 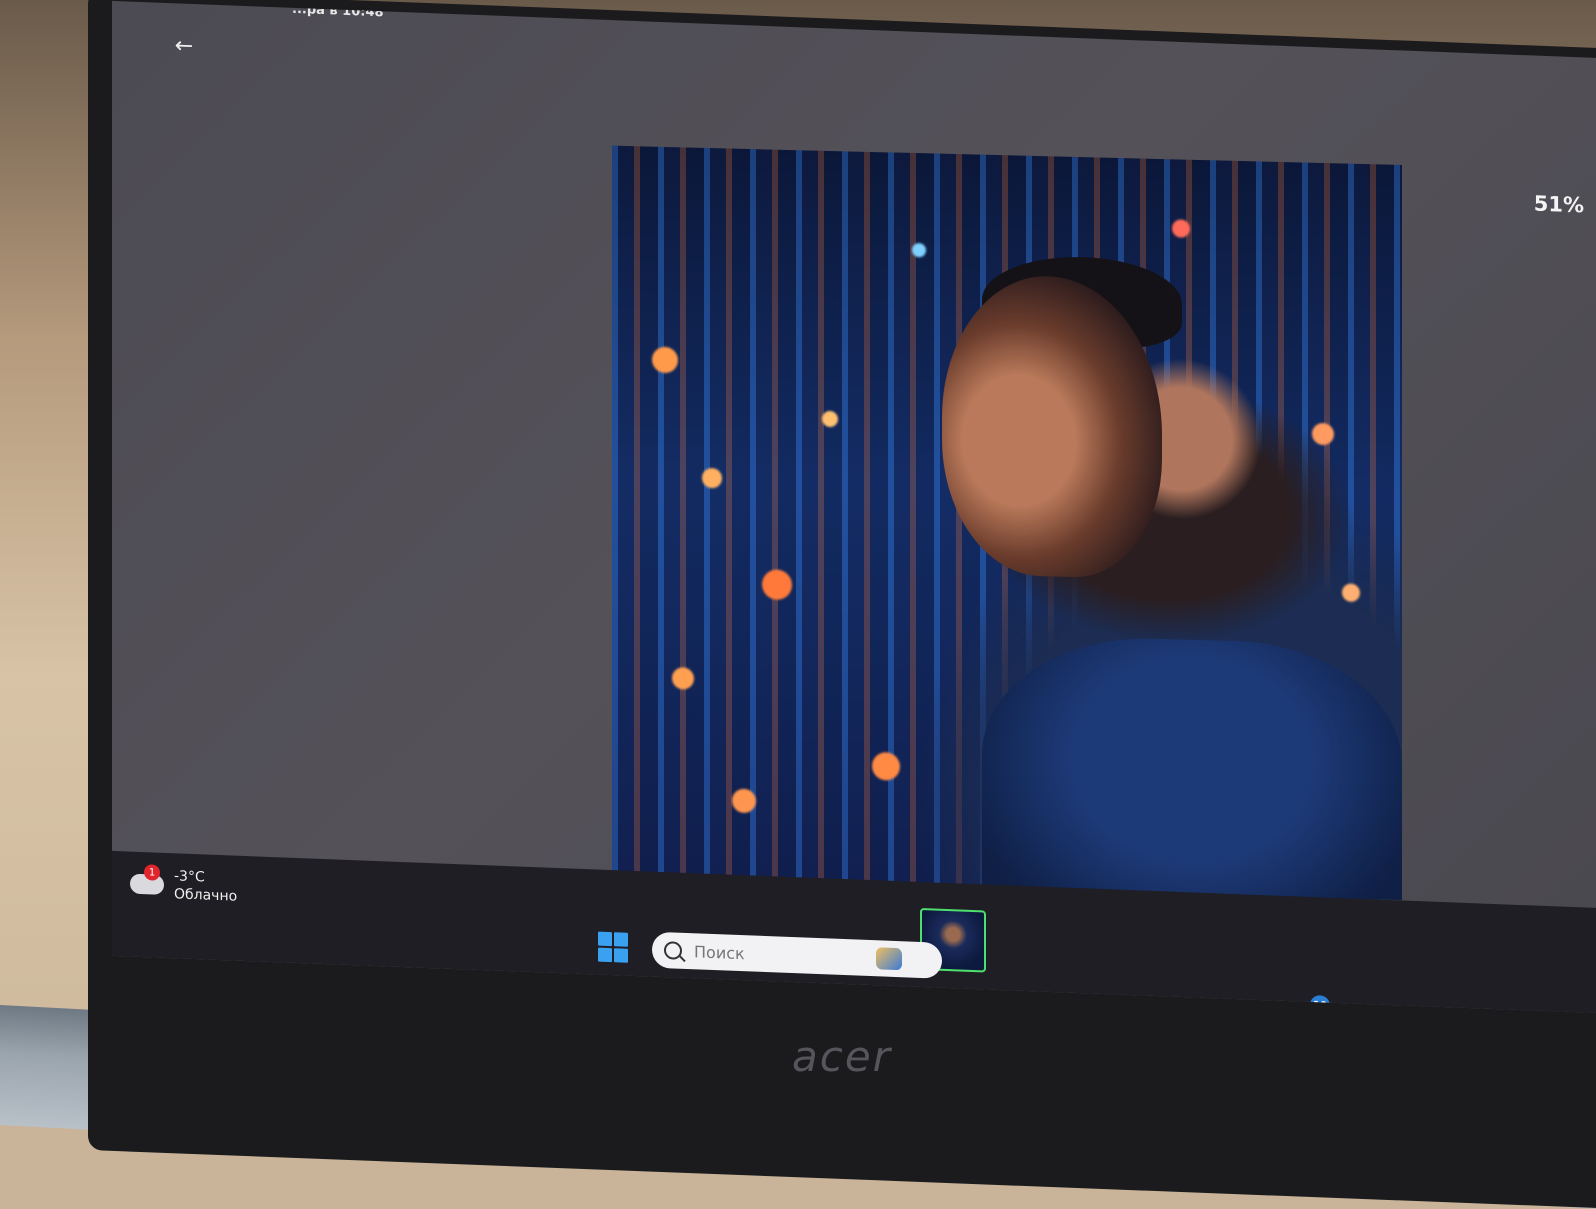 What do you see at coordinates (1192, 767) in the screenshot?
I see `person-shirt` at bounding box center [1192, 767].